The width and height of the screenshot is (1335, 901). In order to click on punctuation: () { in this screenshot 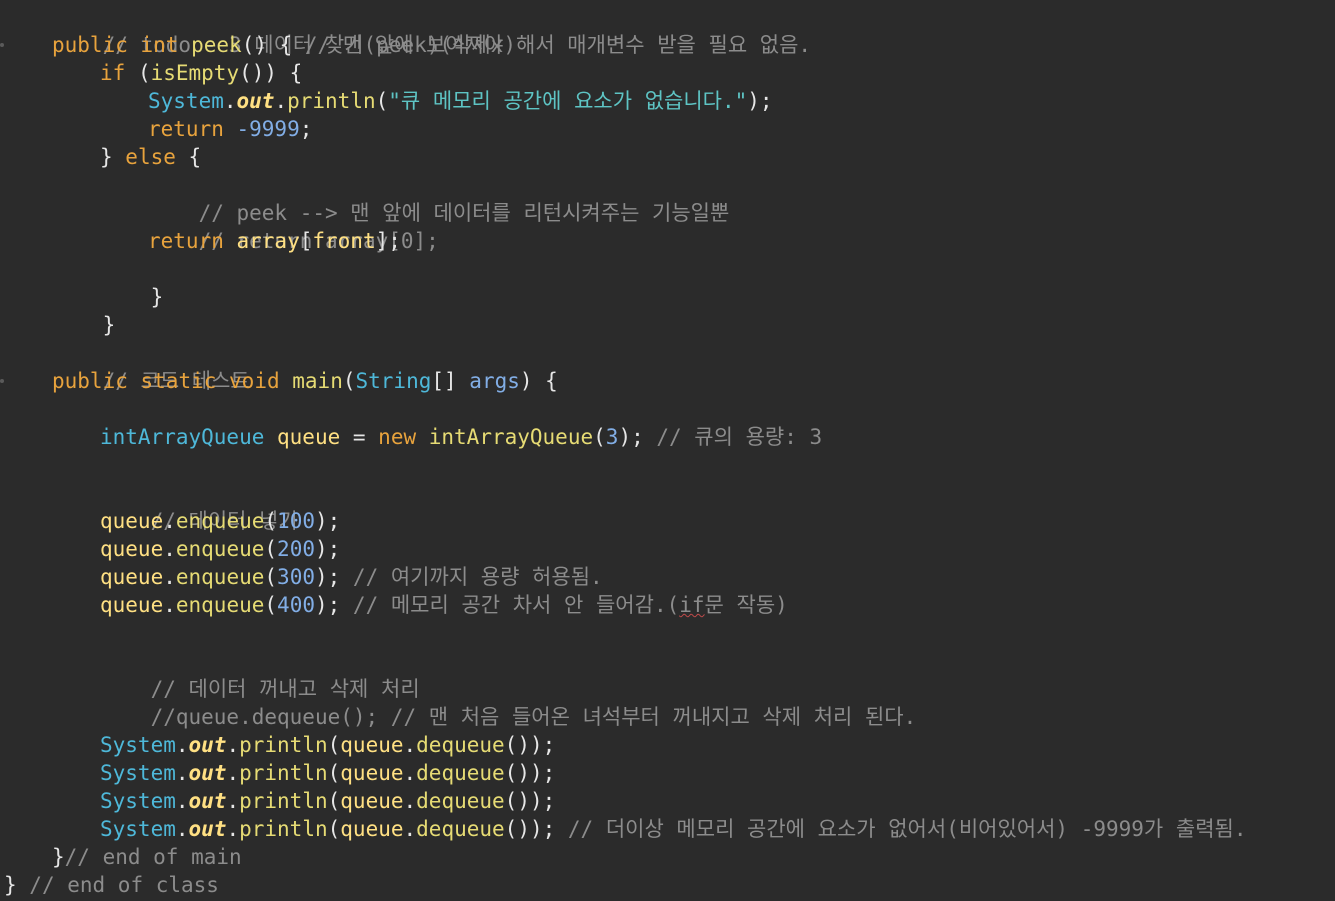, I will do `click(273, 45)`.